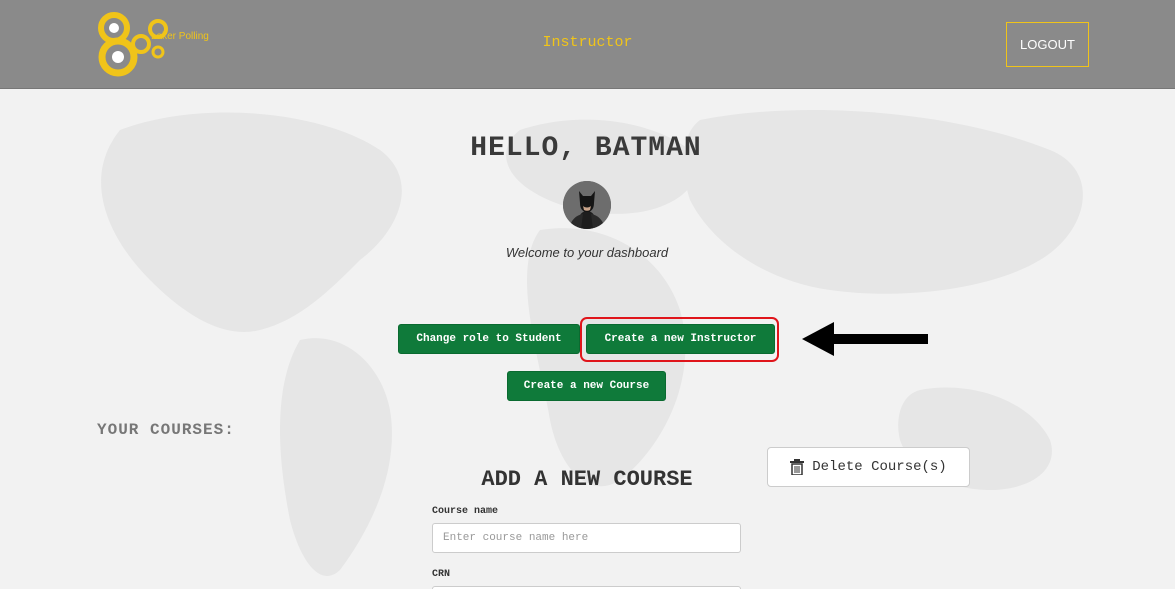 This screenshot has width=1175, height=589. I want to click on course-name-label: Course name, so click(465, 511).